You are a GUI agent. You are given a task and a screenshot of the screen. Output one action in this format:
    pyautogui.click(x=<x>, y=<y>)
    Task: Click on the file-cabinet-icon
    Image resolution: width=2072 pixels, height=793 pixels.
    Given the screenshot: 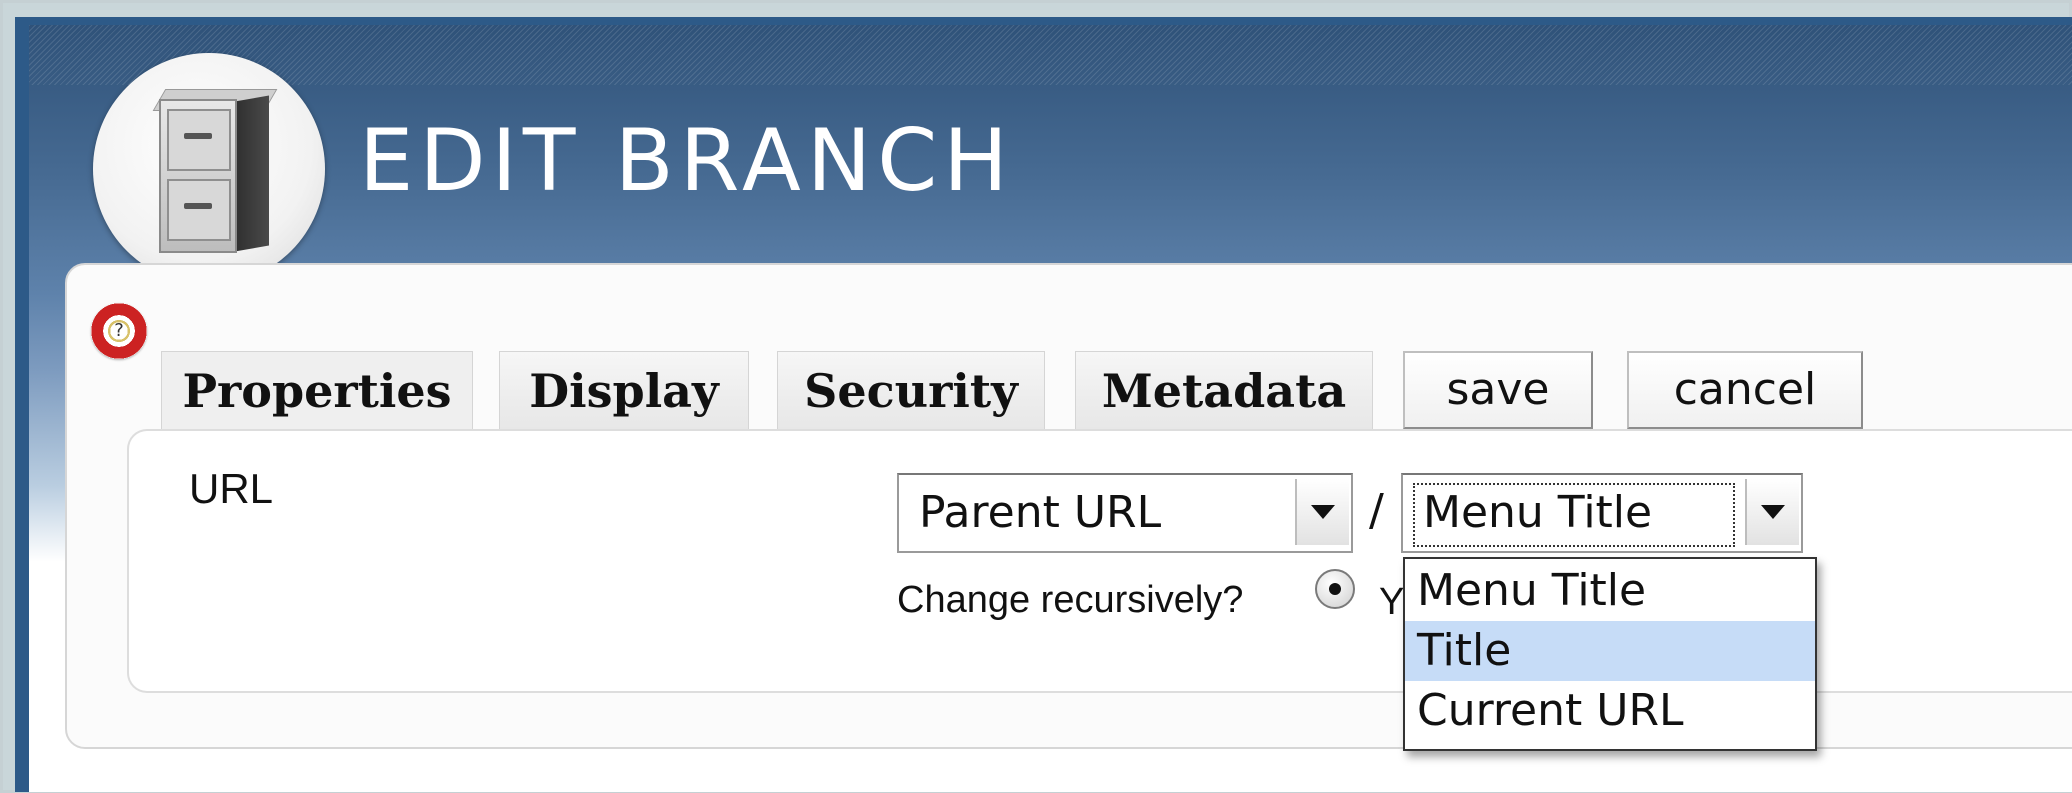 What is the action you would take?
    pyautogui.click(x=209, y=169)
    